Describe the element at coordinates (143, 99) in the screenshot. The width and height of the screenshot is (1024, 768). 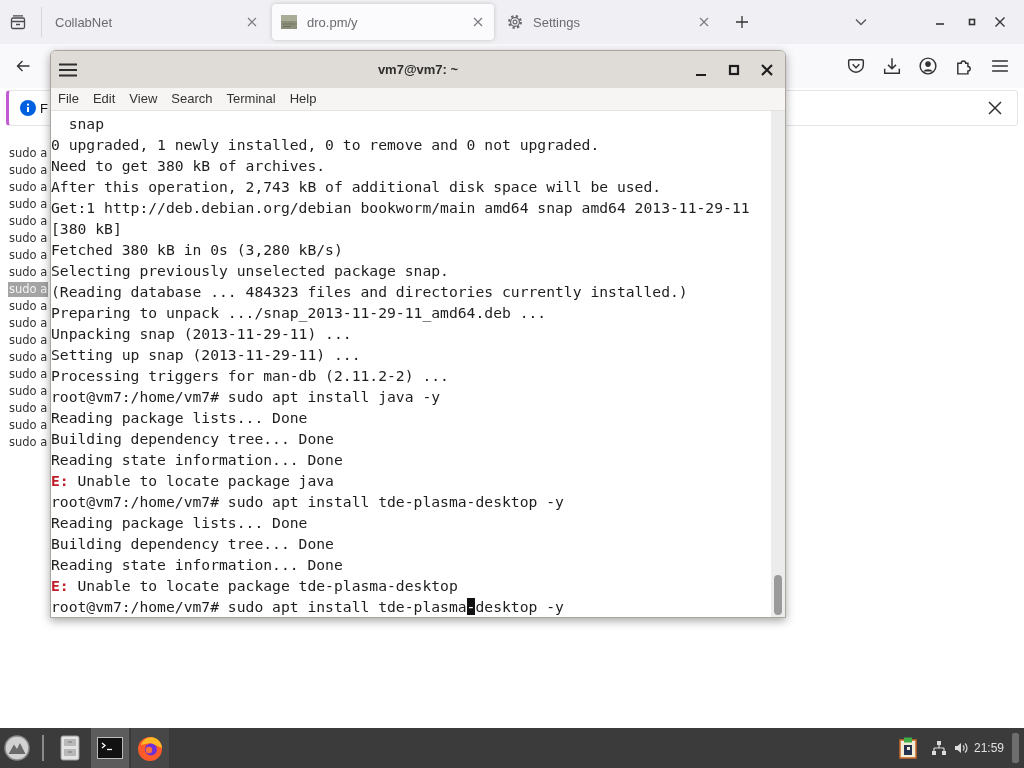
I see `menu-item: View` at that location.